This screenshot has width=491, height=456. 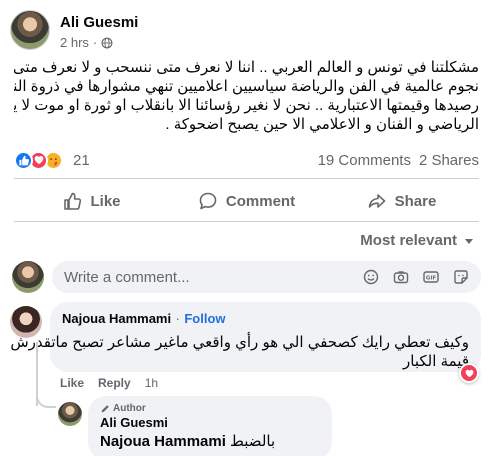 What do you see at coordinates (151, 383) in the screenshot?
I see `comment-timestamp: 1h` at bounding box center [151, 383].